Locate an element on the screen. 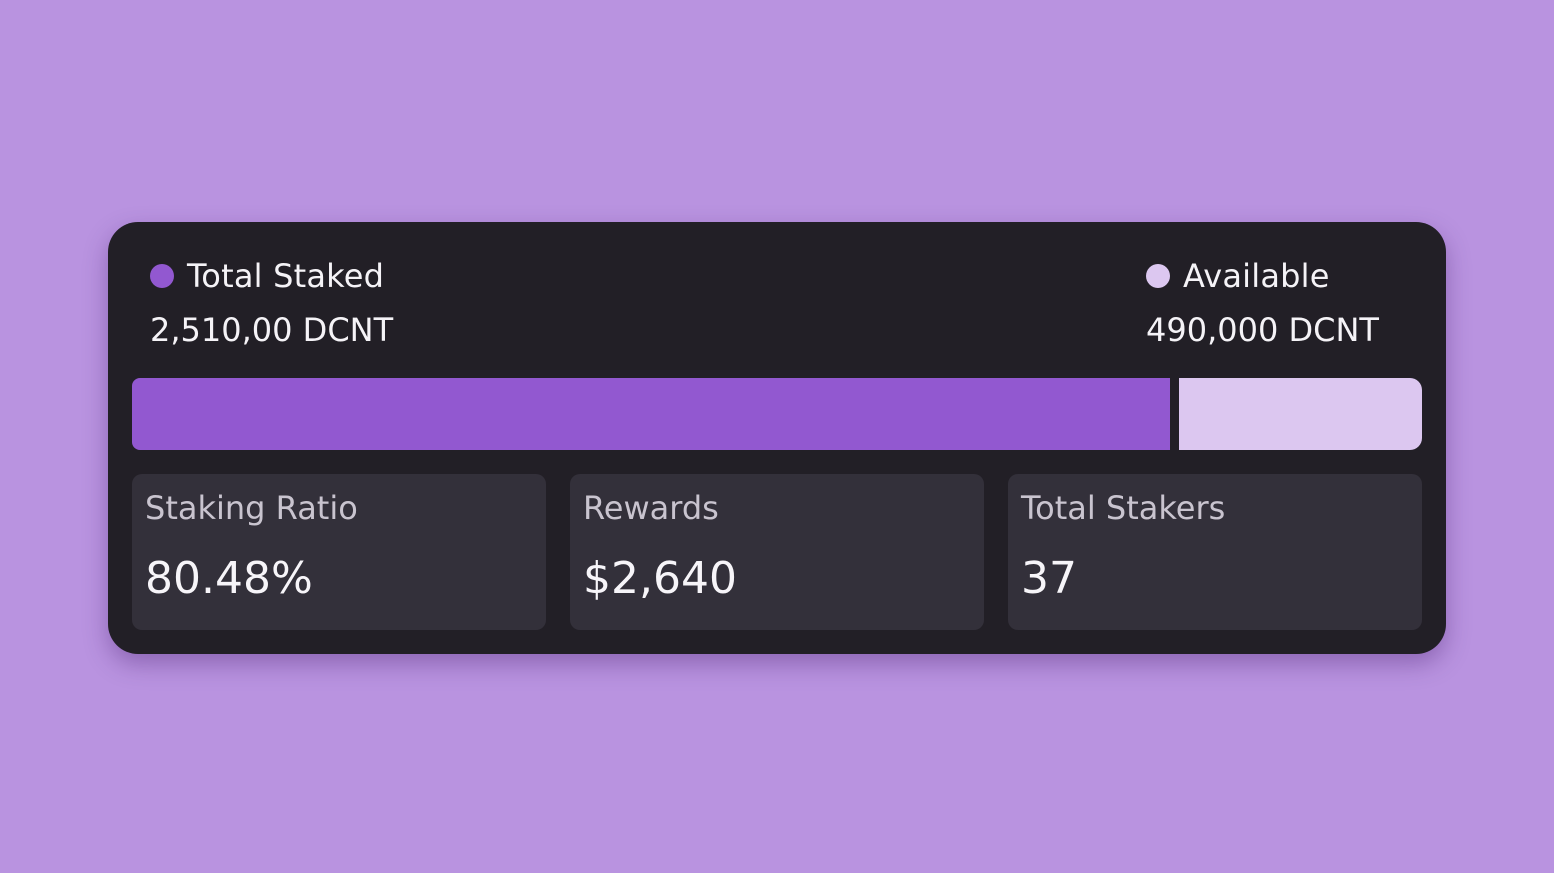 This screenshot has height=873, width=1554. stat-card-staking-ratio: Staking Ratio 80.48% is located at coordinates (339, 552).